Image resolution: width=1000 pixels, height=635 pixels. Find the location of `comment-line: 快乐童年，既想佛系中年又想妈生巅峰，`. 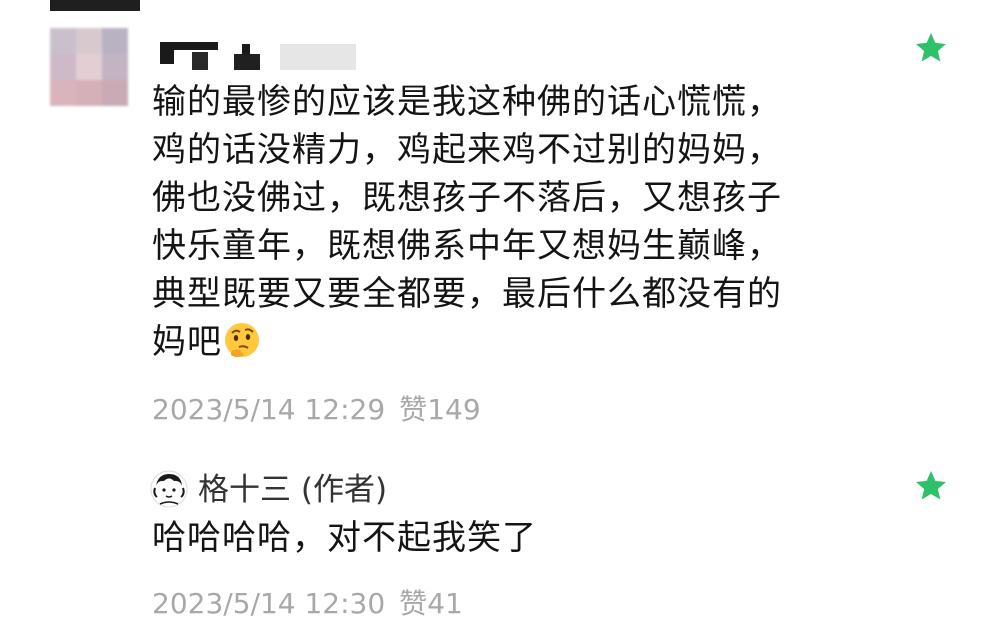

comment-line: 快乐童年，既想佛系中年又想妈生巅峰， is located at coordinates (467, 246).